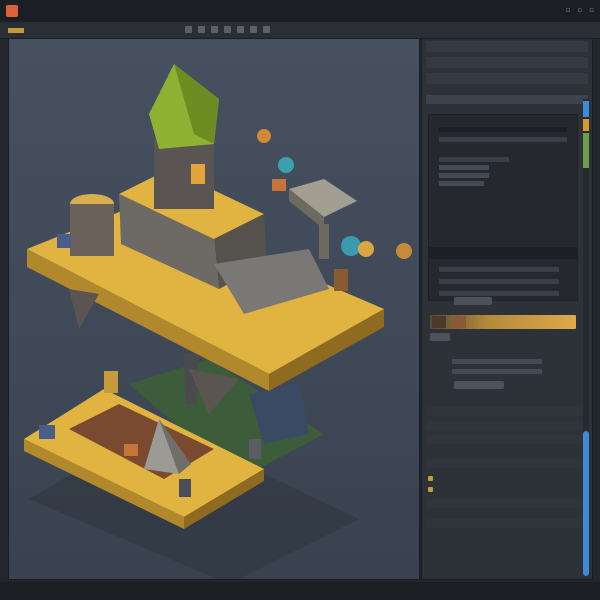  What do you see at coordinates (279, 185) in the screenshot?
I see `lantern-prop` at bounding box center [279, 185].